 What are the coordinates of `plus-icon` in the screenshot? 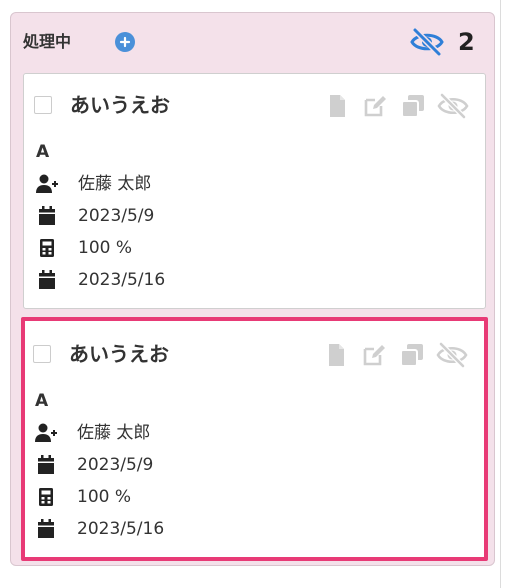 It's located at (125, 42).